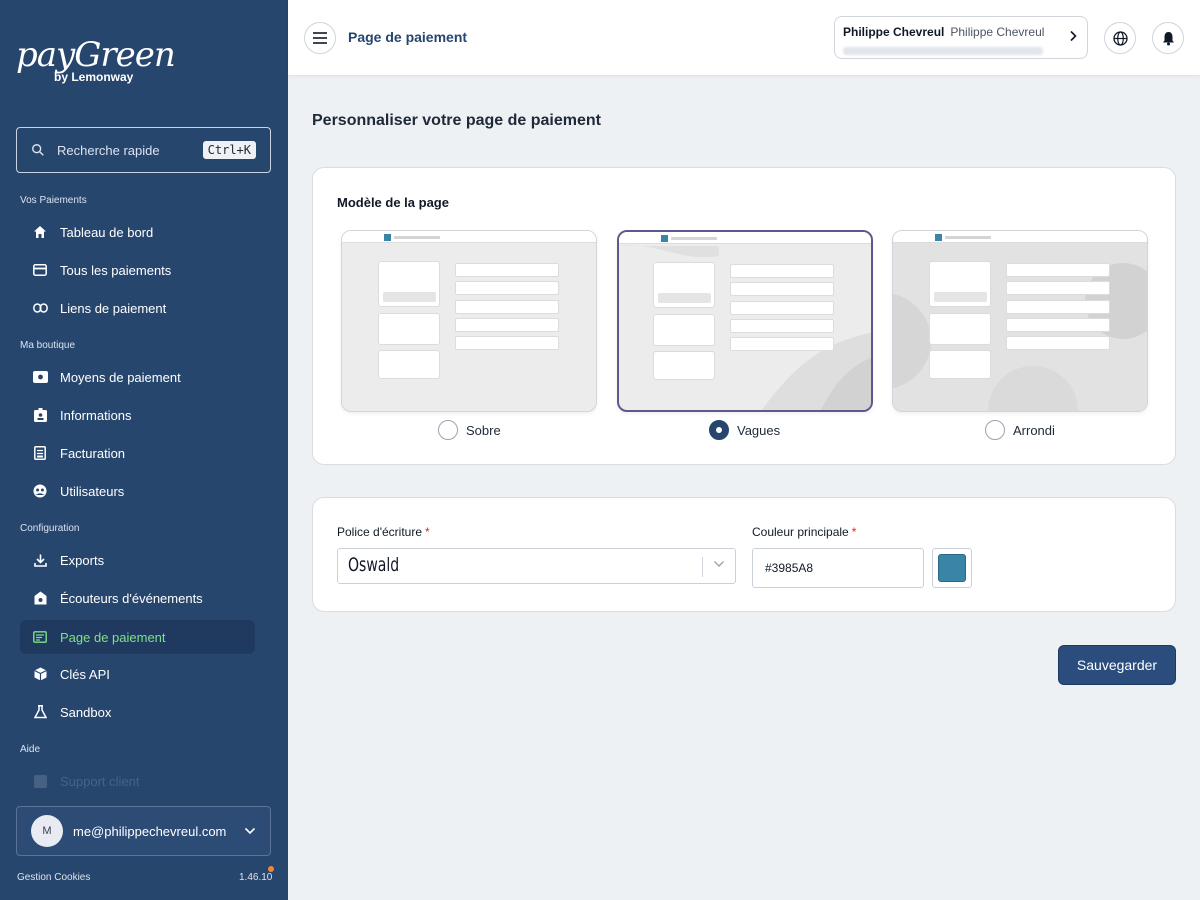 The width and height of the screenshot is (1200, 900). I want to click on menu-toggle-button, so click(320, 38).